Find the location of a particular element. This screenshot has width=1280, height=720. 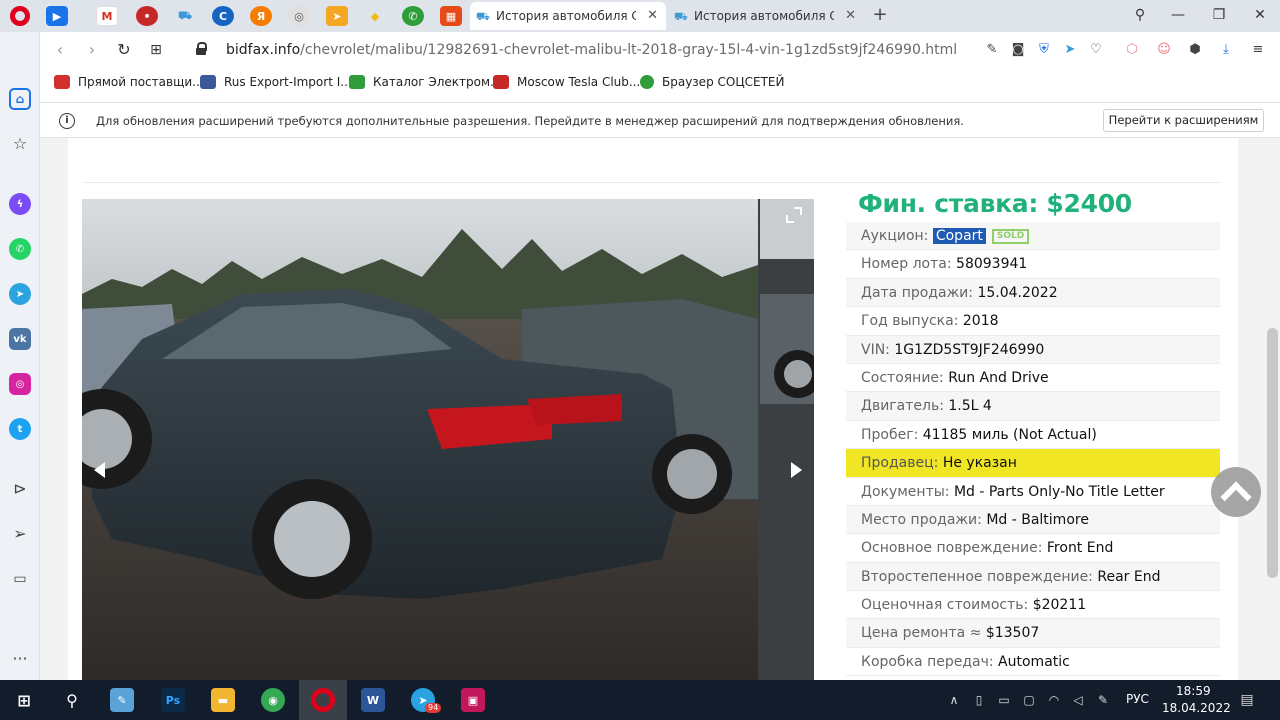

opera-taskbar-icon is located at coordinates (323, 700).